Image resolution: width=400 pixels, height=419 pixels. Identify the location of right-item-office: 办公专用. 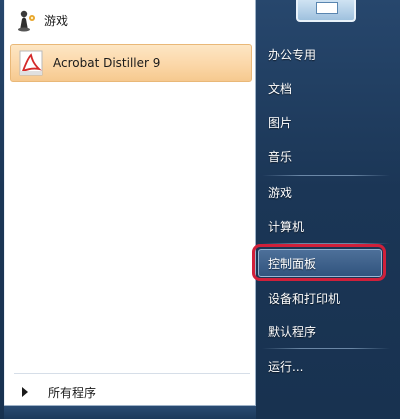
(328, 54).